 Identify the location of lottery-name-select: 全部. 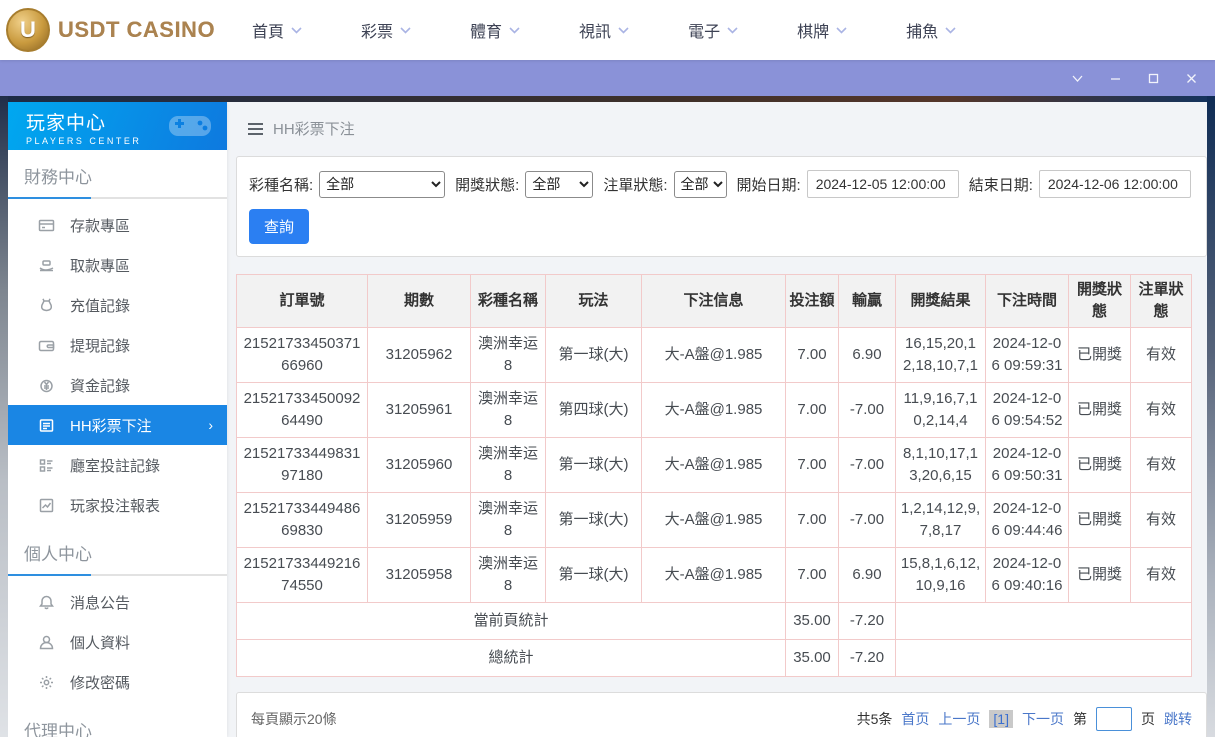
(382, 184).